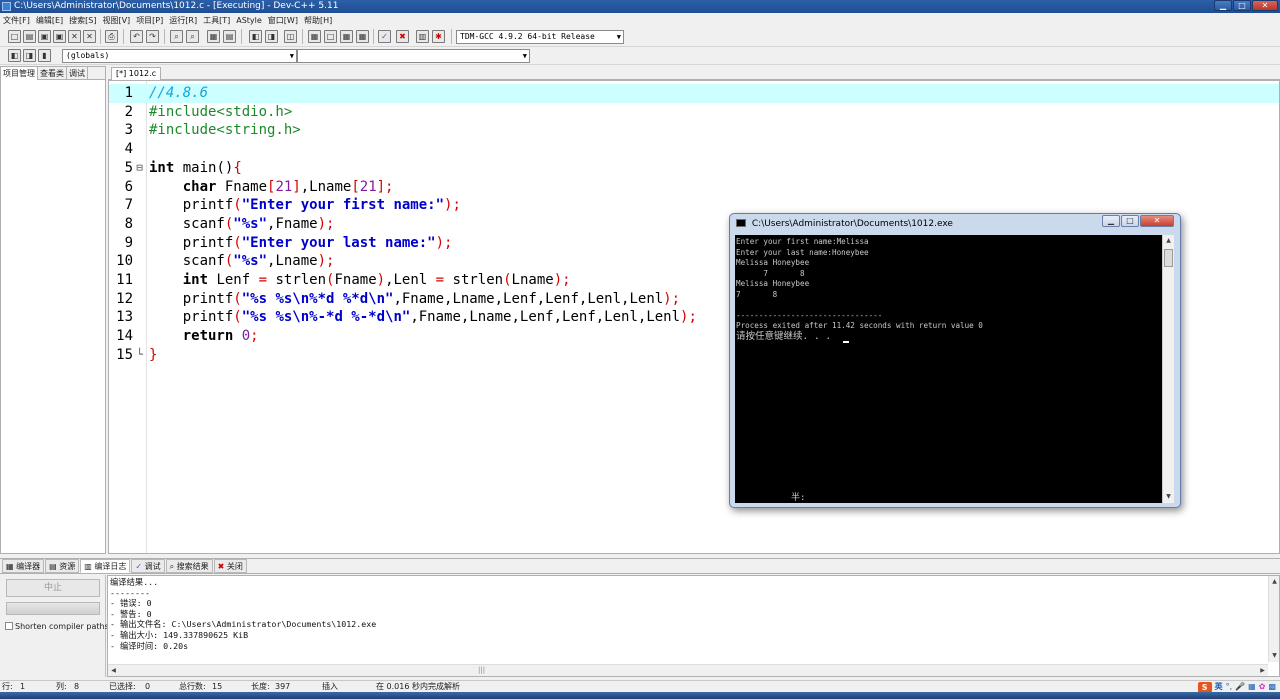  I want to click on menu-window: 窗口[W], so click(283, 20).